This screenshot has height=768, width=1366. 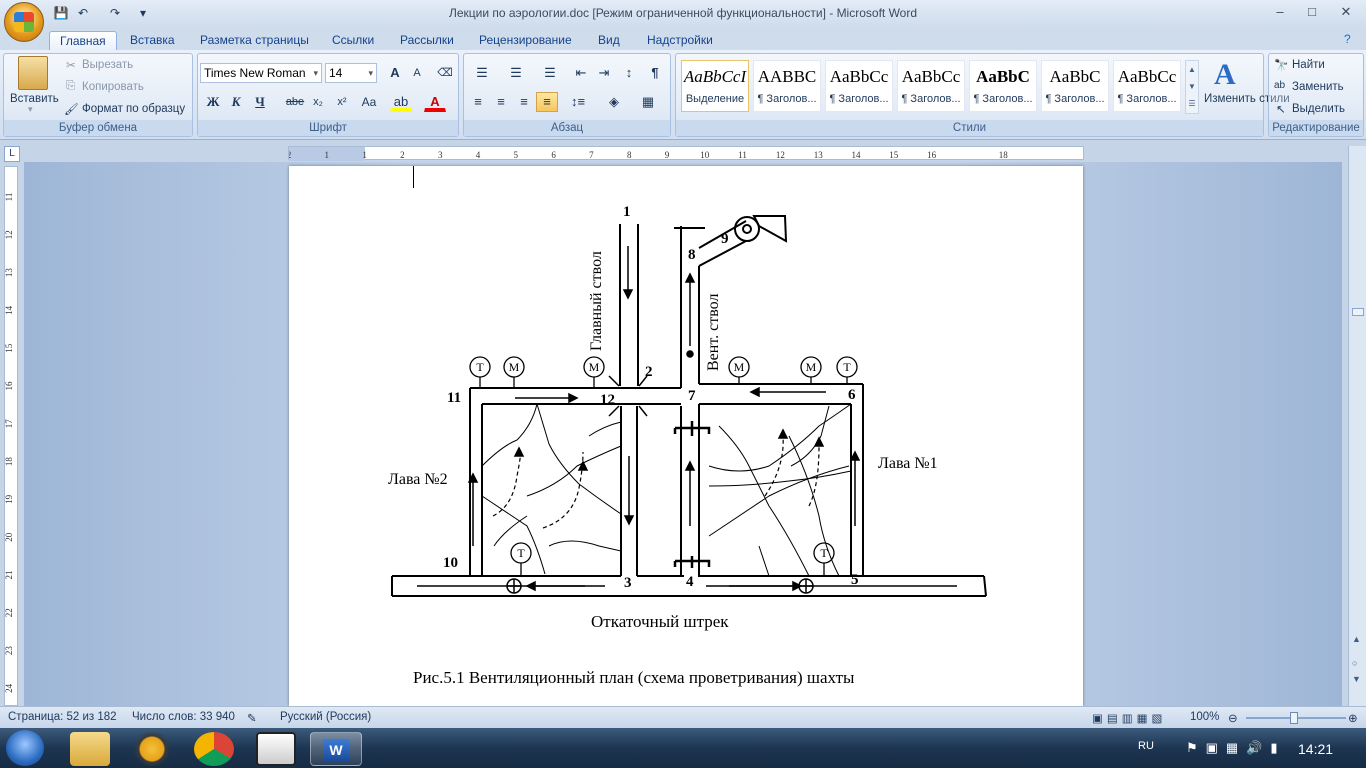 What do you see at coordinates (395, 73) in the screenshot?
I see `grow-font-button: A` at bounding box center [395, 73].